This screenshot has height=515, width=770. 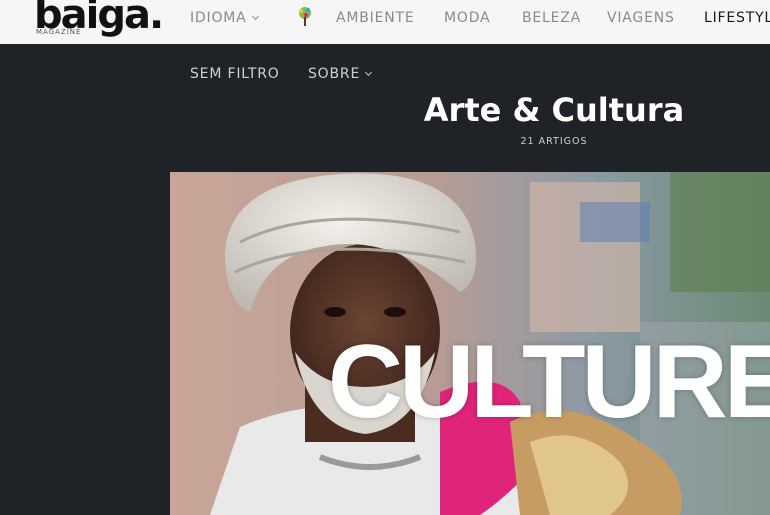 What do you see at coordinates (554, 141) in the screenshot?
I see `article-count: 21 ARTIGOS` at bounding box center [554, 141].